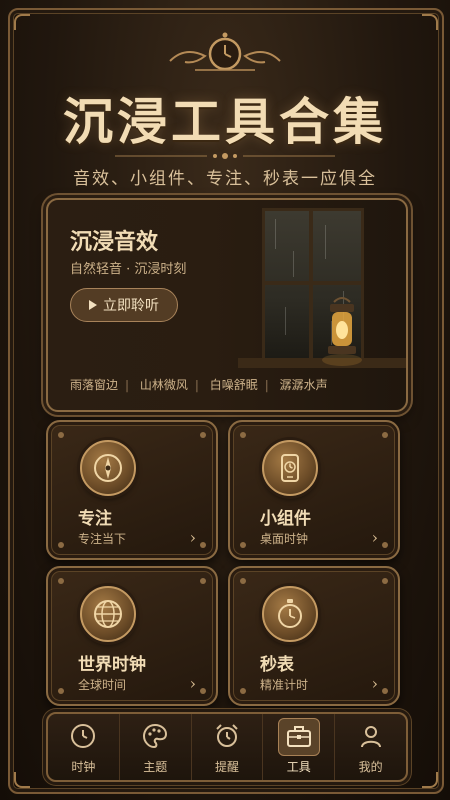 The image size is (450, 800). I want to click on card-title: 小组件, so click(285, 519).